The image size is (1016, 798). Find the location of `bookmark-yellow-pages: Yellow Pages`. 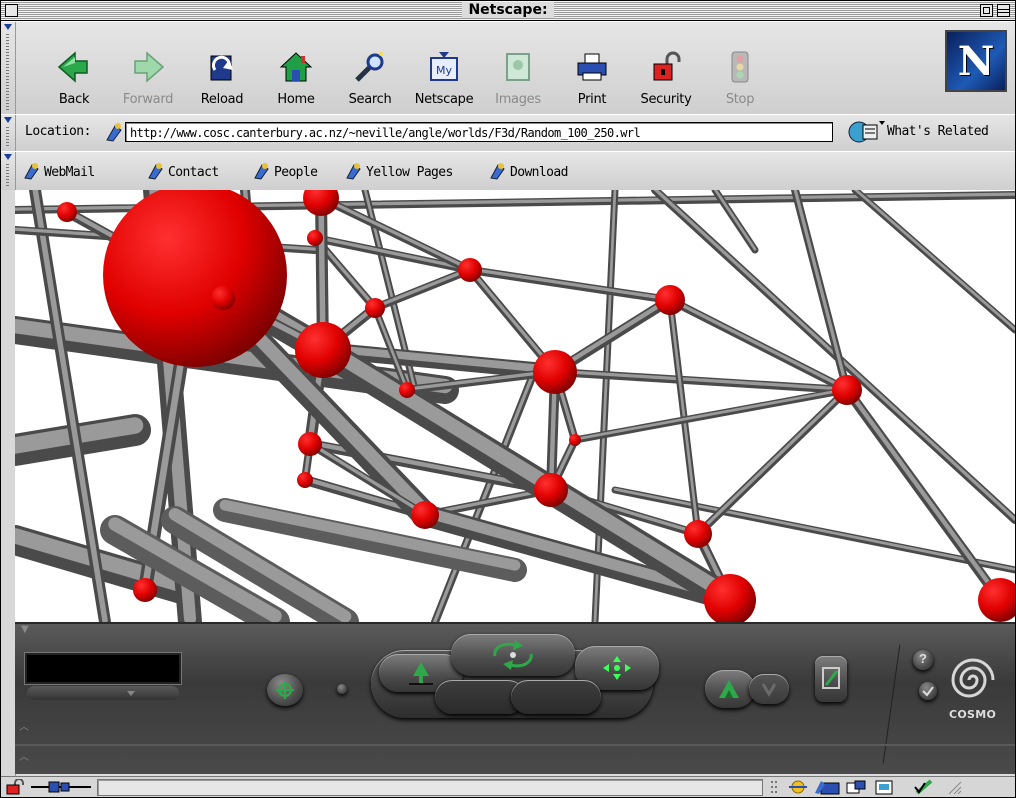

bookmark-yellow-pages: Yellow Pages is located at coordinates (399, 171).